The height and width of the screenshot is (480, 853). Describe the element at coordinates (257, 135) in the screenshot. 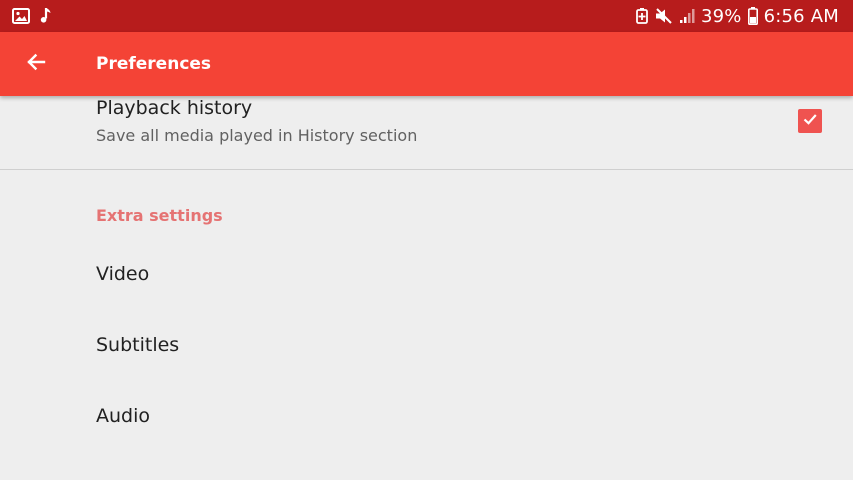

I see `playback-history-summary: Save all media played in History section` at that location.